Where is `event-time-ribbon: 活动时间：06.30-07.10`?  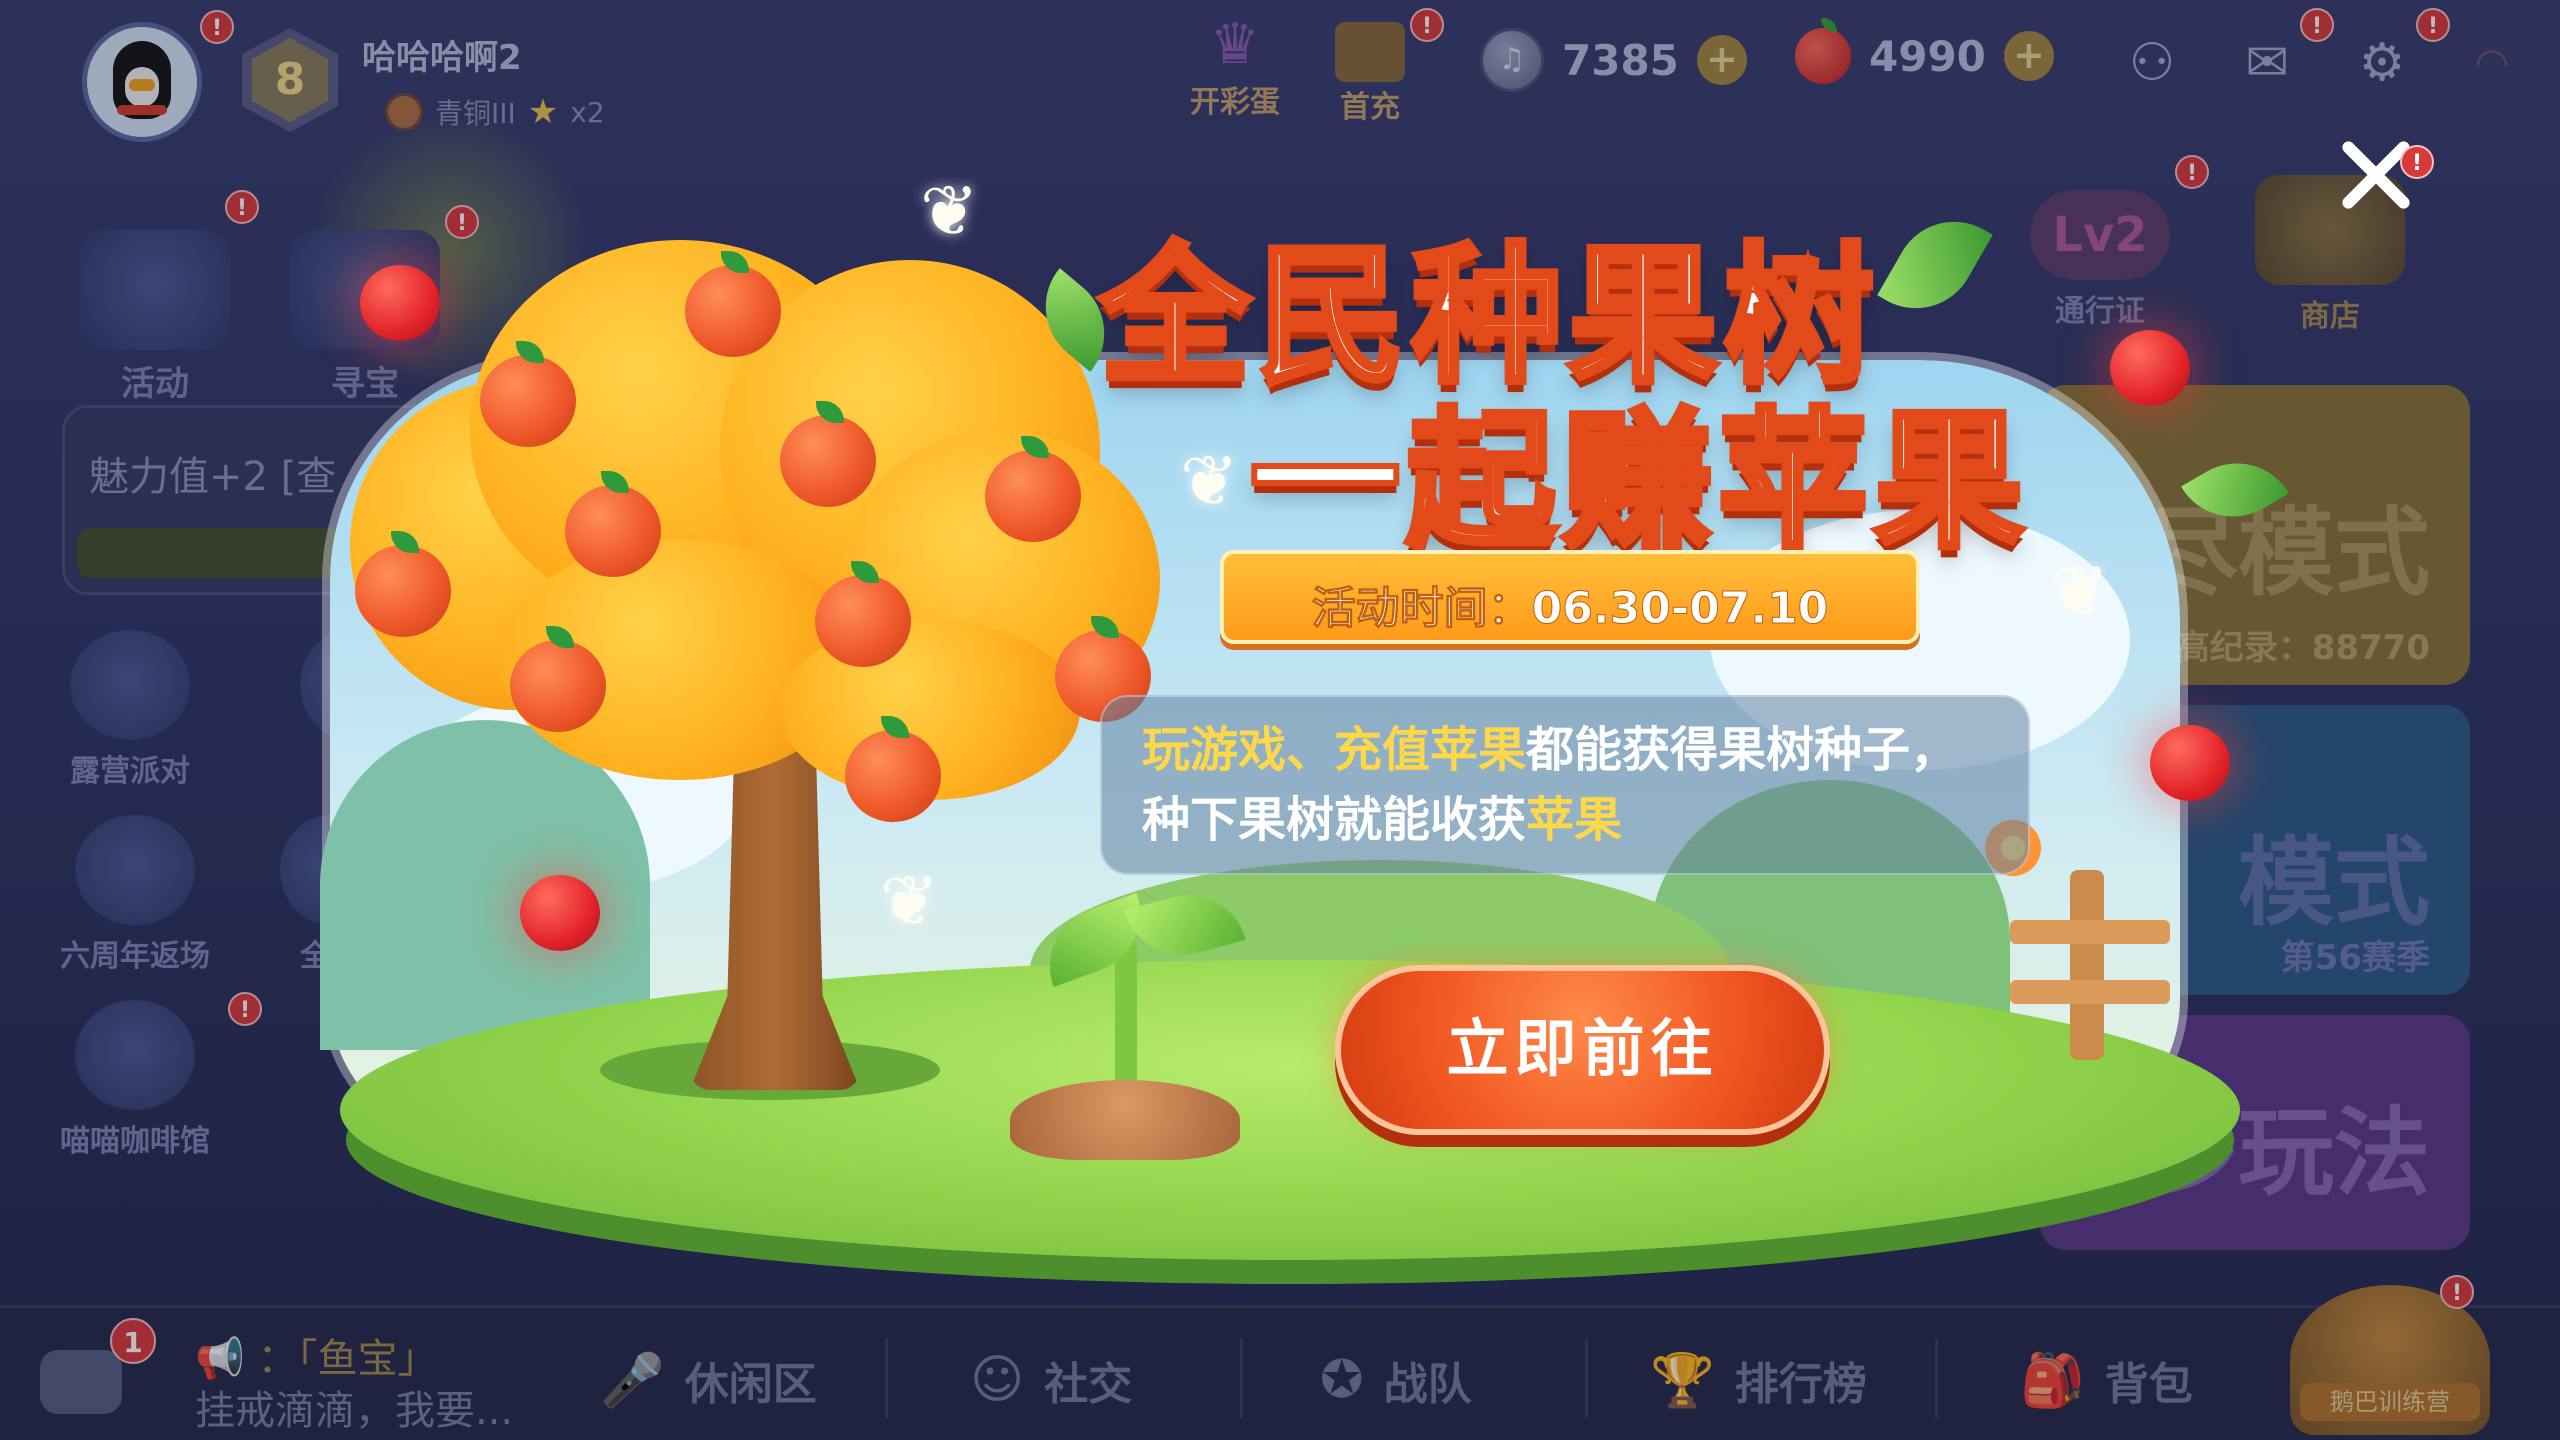 event-time-ribbon: 活动时间：06.30-07.10 is located at coordinates (1570, 597).